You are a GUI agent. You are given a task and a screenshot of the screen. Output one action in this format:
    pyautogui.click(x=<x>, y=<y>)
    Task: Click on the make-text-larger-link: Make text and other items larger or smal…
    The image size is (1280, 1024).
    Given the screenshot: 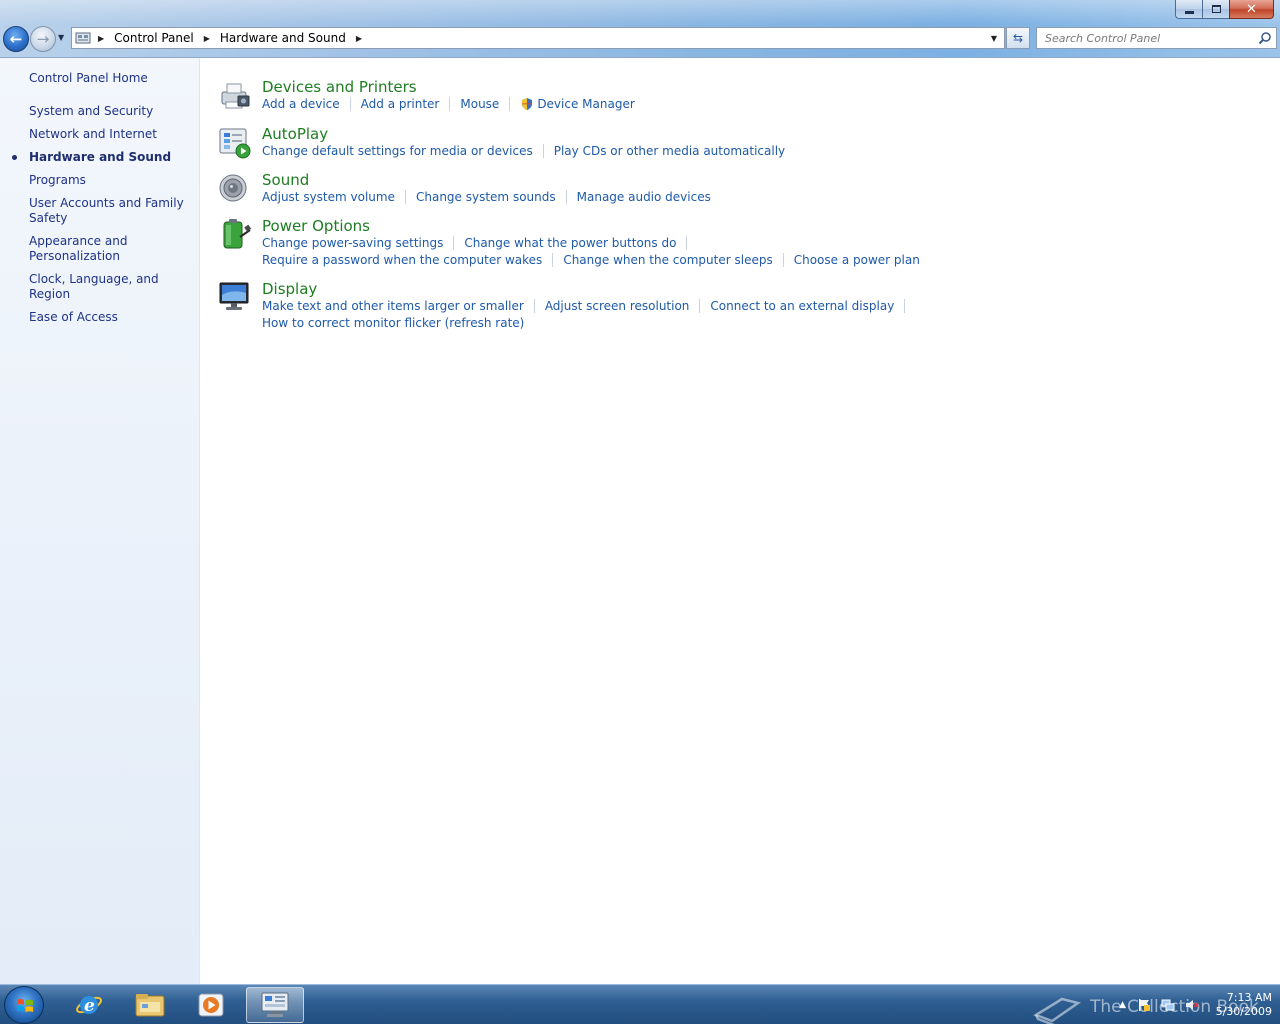 What is the action you would take?
    pyautogui.click(x=393, y=306)
    